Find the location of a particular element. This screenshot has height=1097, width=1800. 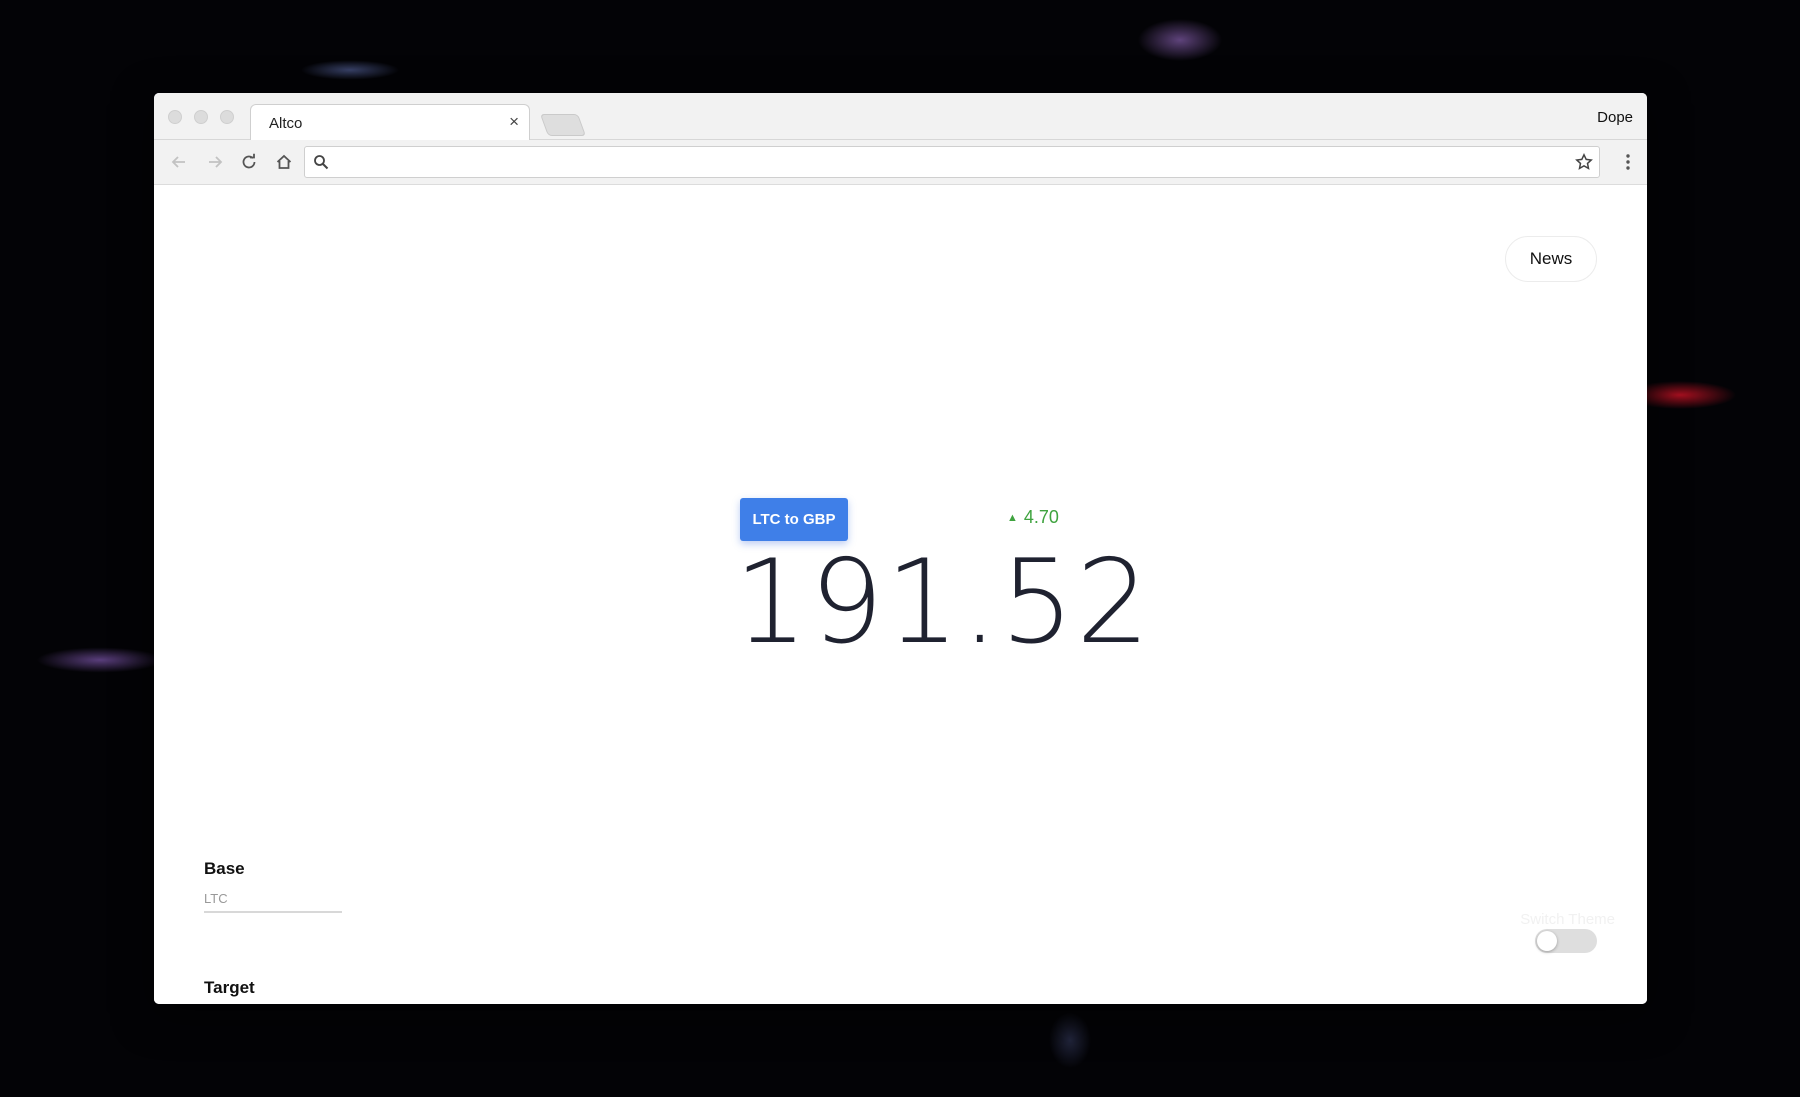

home-icon is located at coordinates (284, 161).